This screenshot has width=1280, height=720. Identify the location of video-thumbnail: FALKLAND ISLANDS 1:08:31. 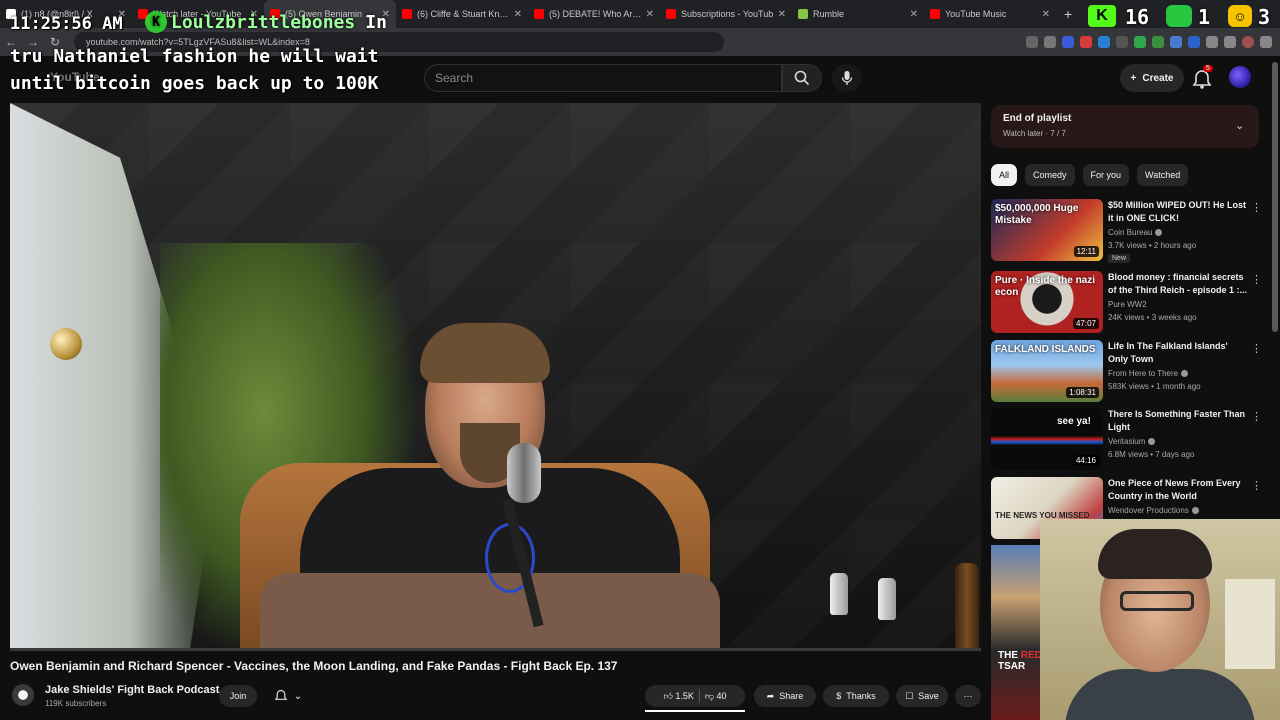
(1047, 371).